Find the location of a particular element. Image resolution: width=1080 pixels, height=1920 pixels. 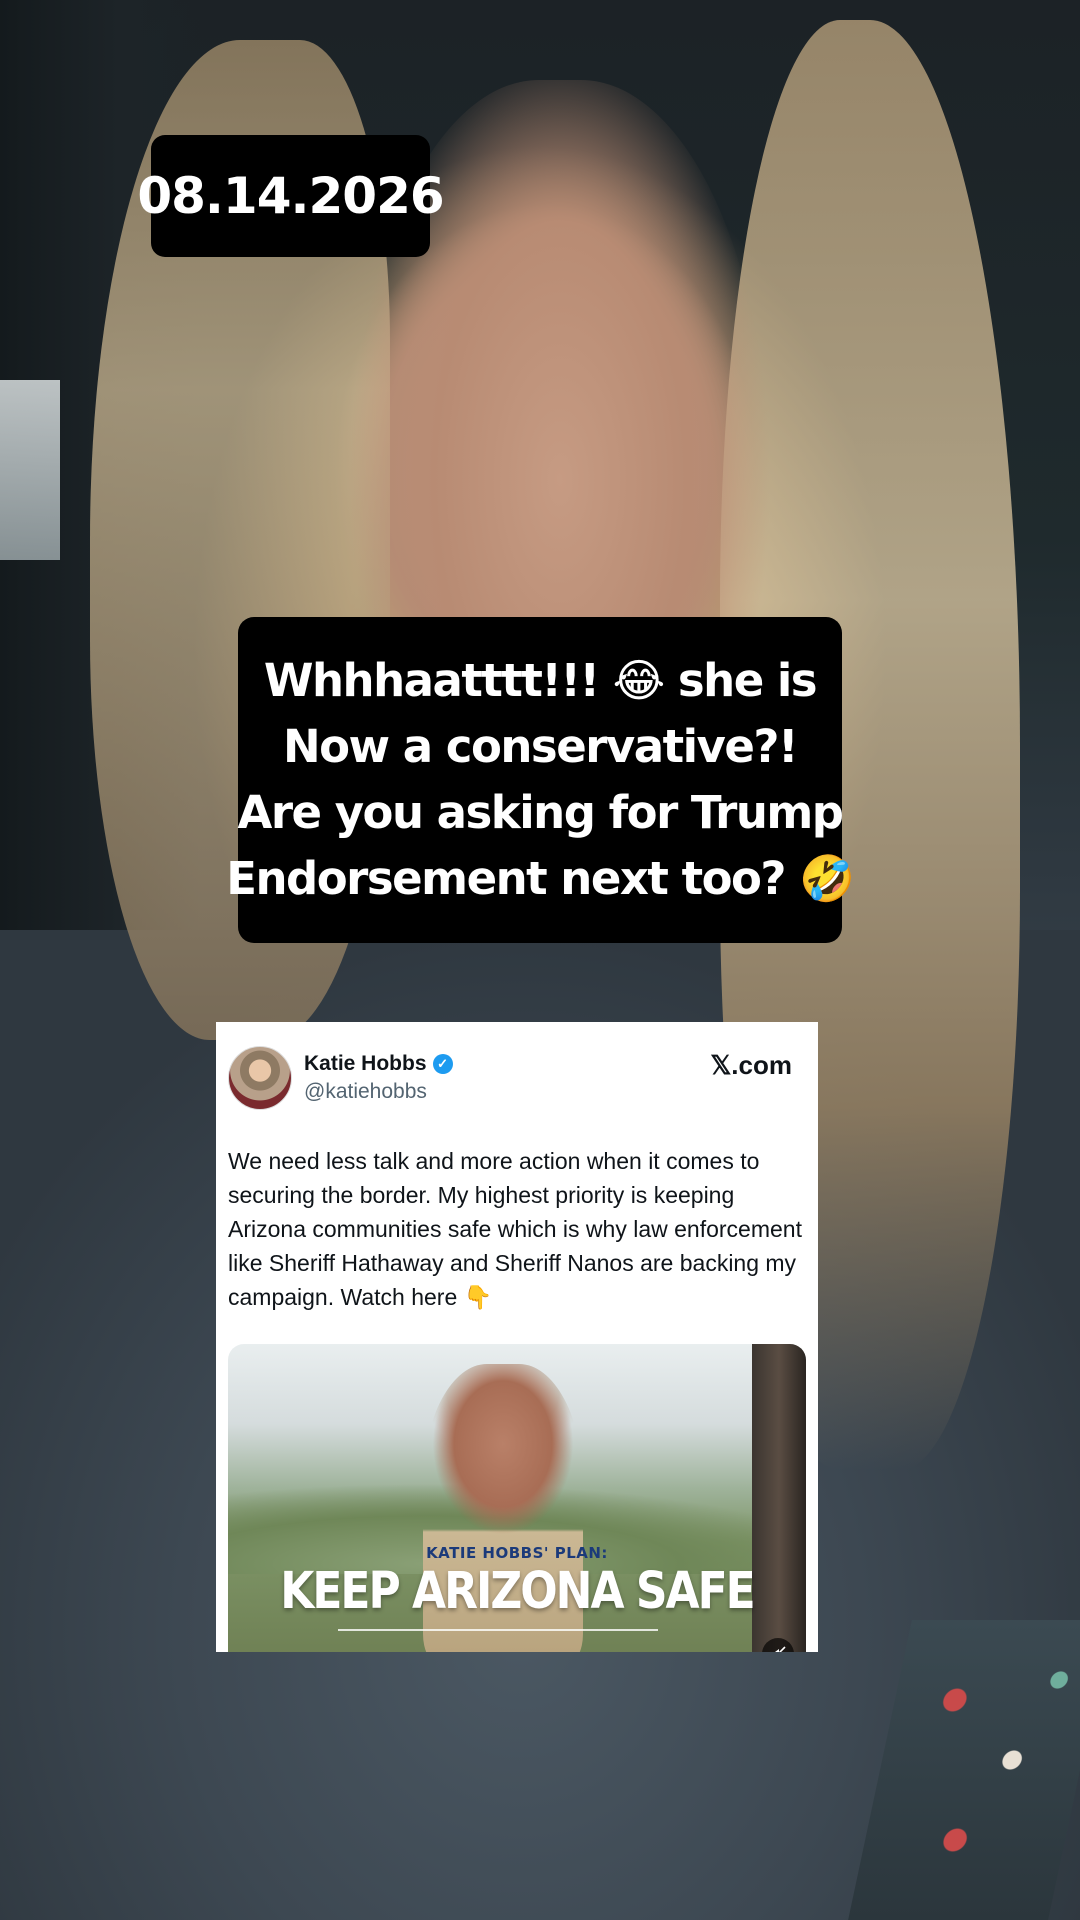

date-text: 08.14.2026 is located at coordinates (290, 196).